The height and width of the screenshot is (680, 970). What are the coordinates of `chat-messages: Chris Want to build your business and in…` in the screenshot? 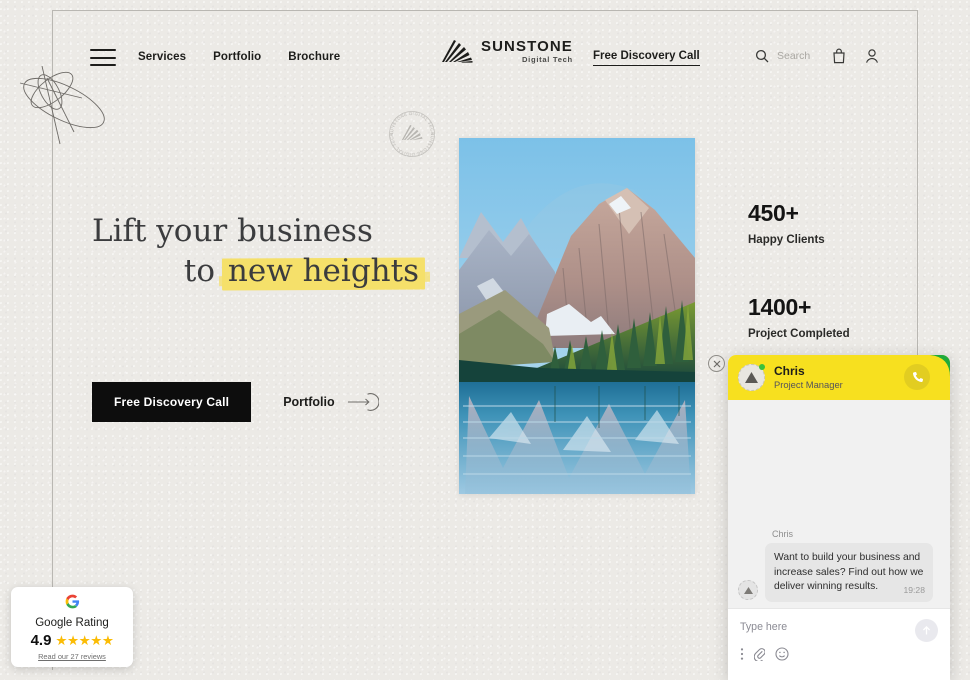 It's located at (839, 504).